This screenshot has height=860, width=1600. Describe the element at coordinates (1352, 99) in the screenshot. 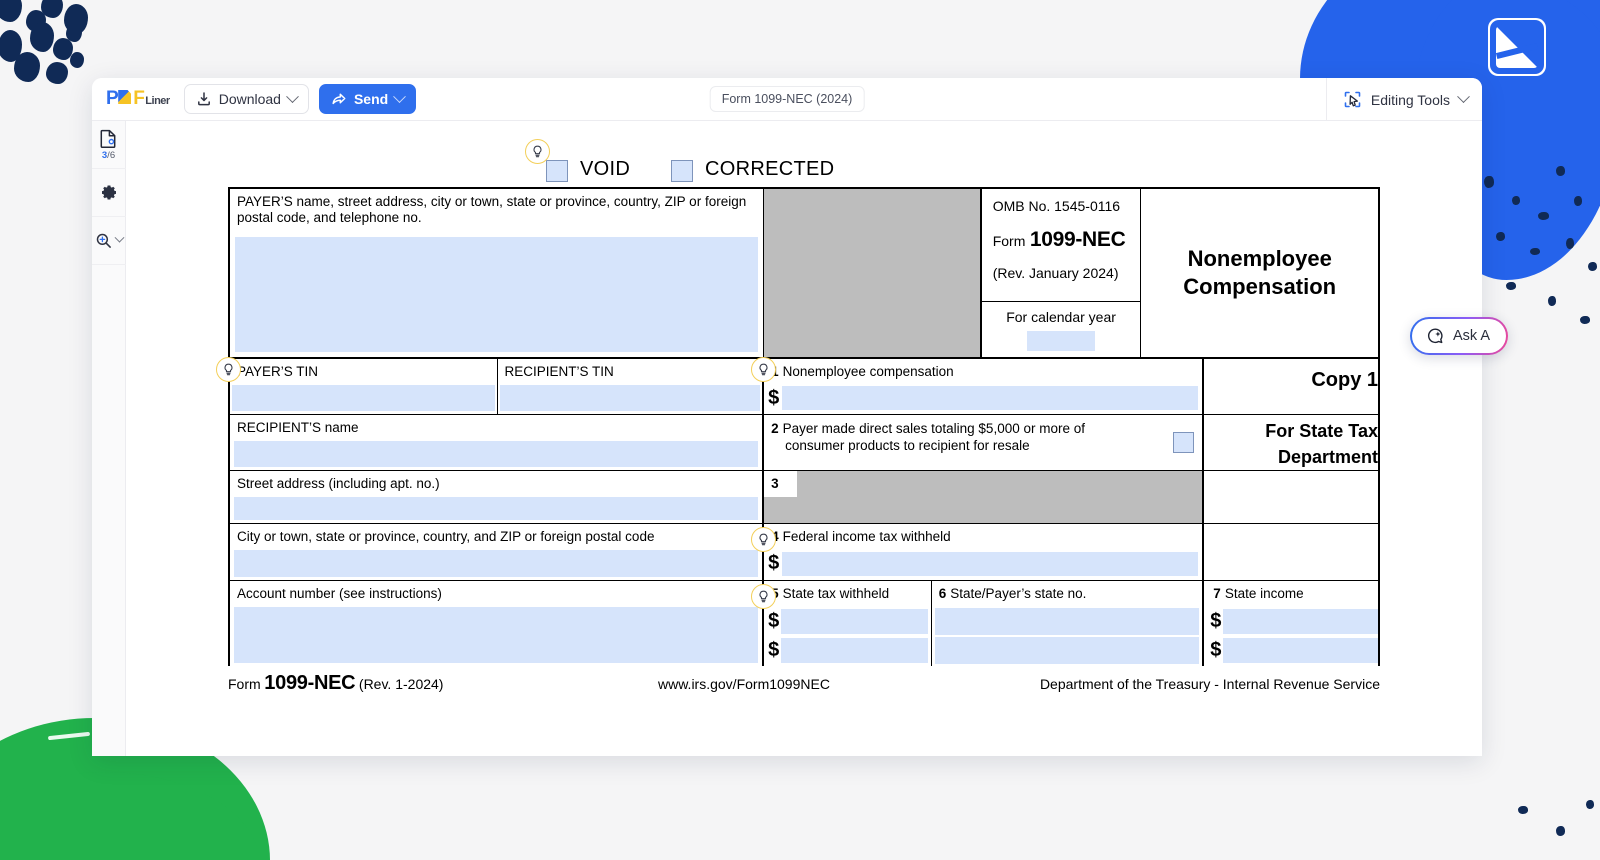

I see `cursor-select-icon` at that location.